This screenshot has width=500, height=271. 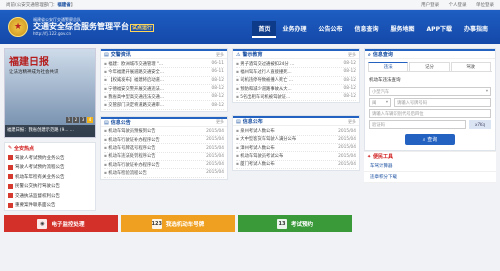 What do you see at coordinates (69, 120) in the screenshot?
I see `banner-page-1: 1` at bounding box center [69, 120].